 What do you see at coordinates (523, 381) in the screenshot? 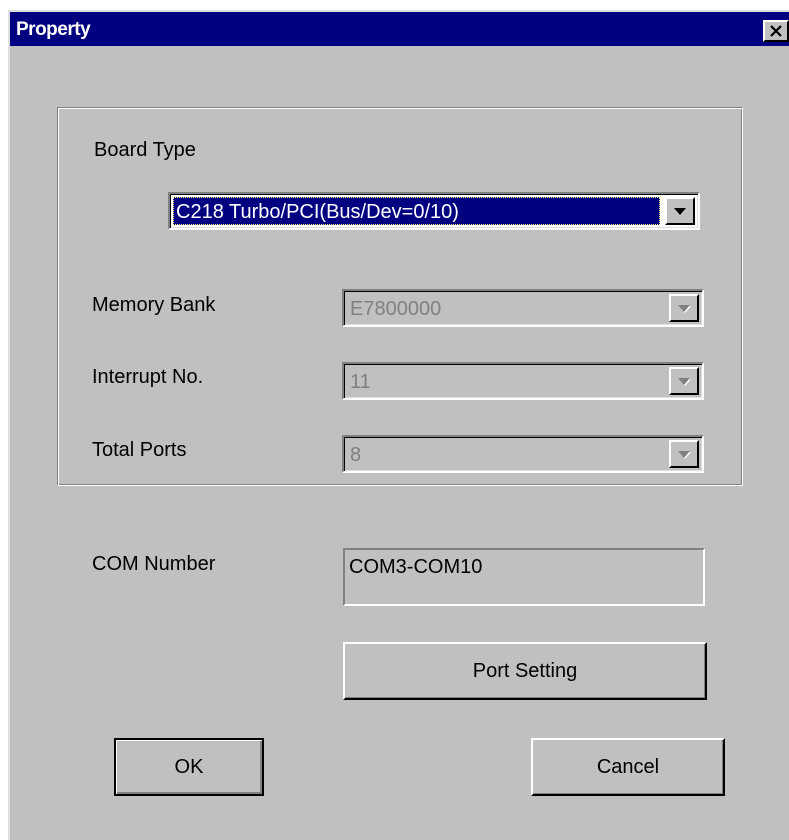
I see `interrupt-select: 11` at bounding box center [523, 381].